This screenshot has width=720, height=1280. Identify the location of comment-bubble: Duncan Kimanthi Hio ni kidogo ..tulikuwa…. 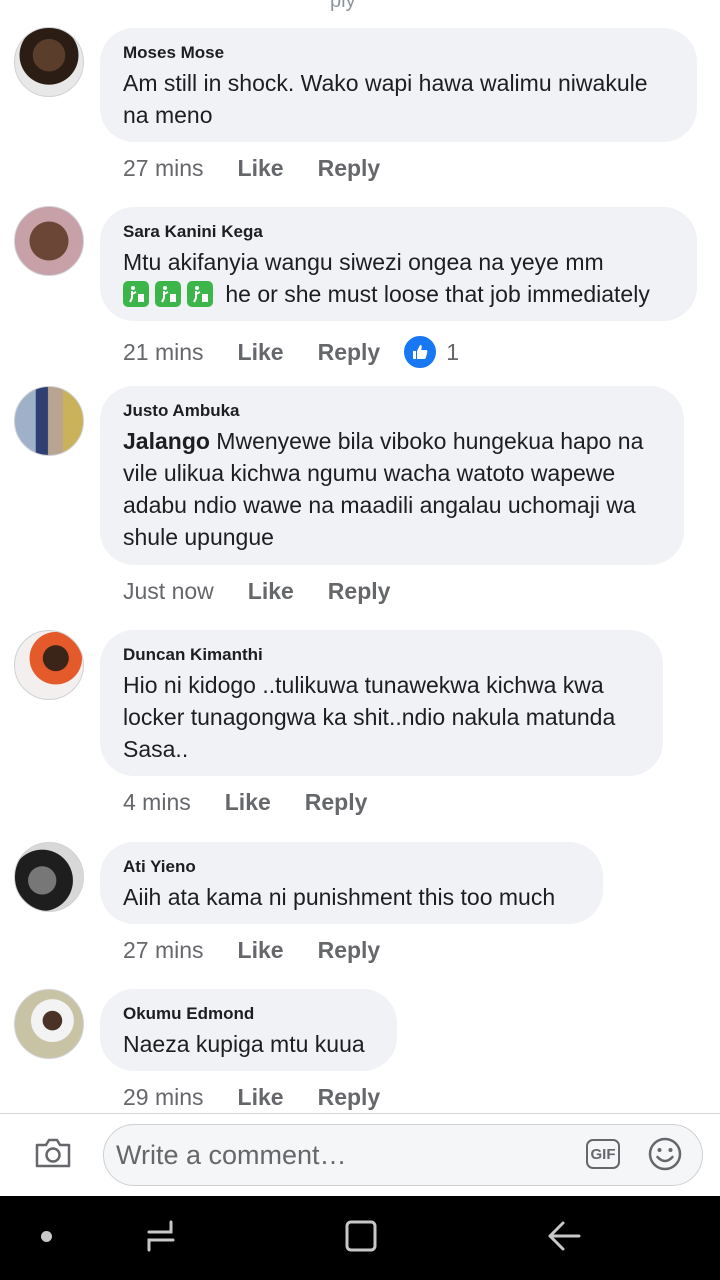
(381, 703).